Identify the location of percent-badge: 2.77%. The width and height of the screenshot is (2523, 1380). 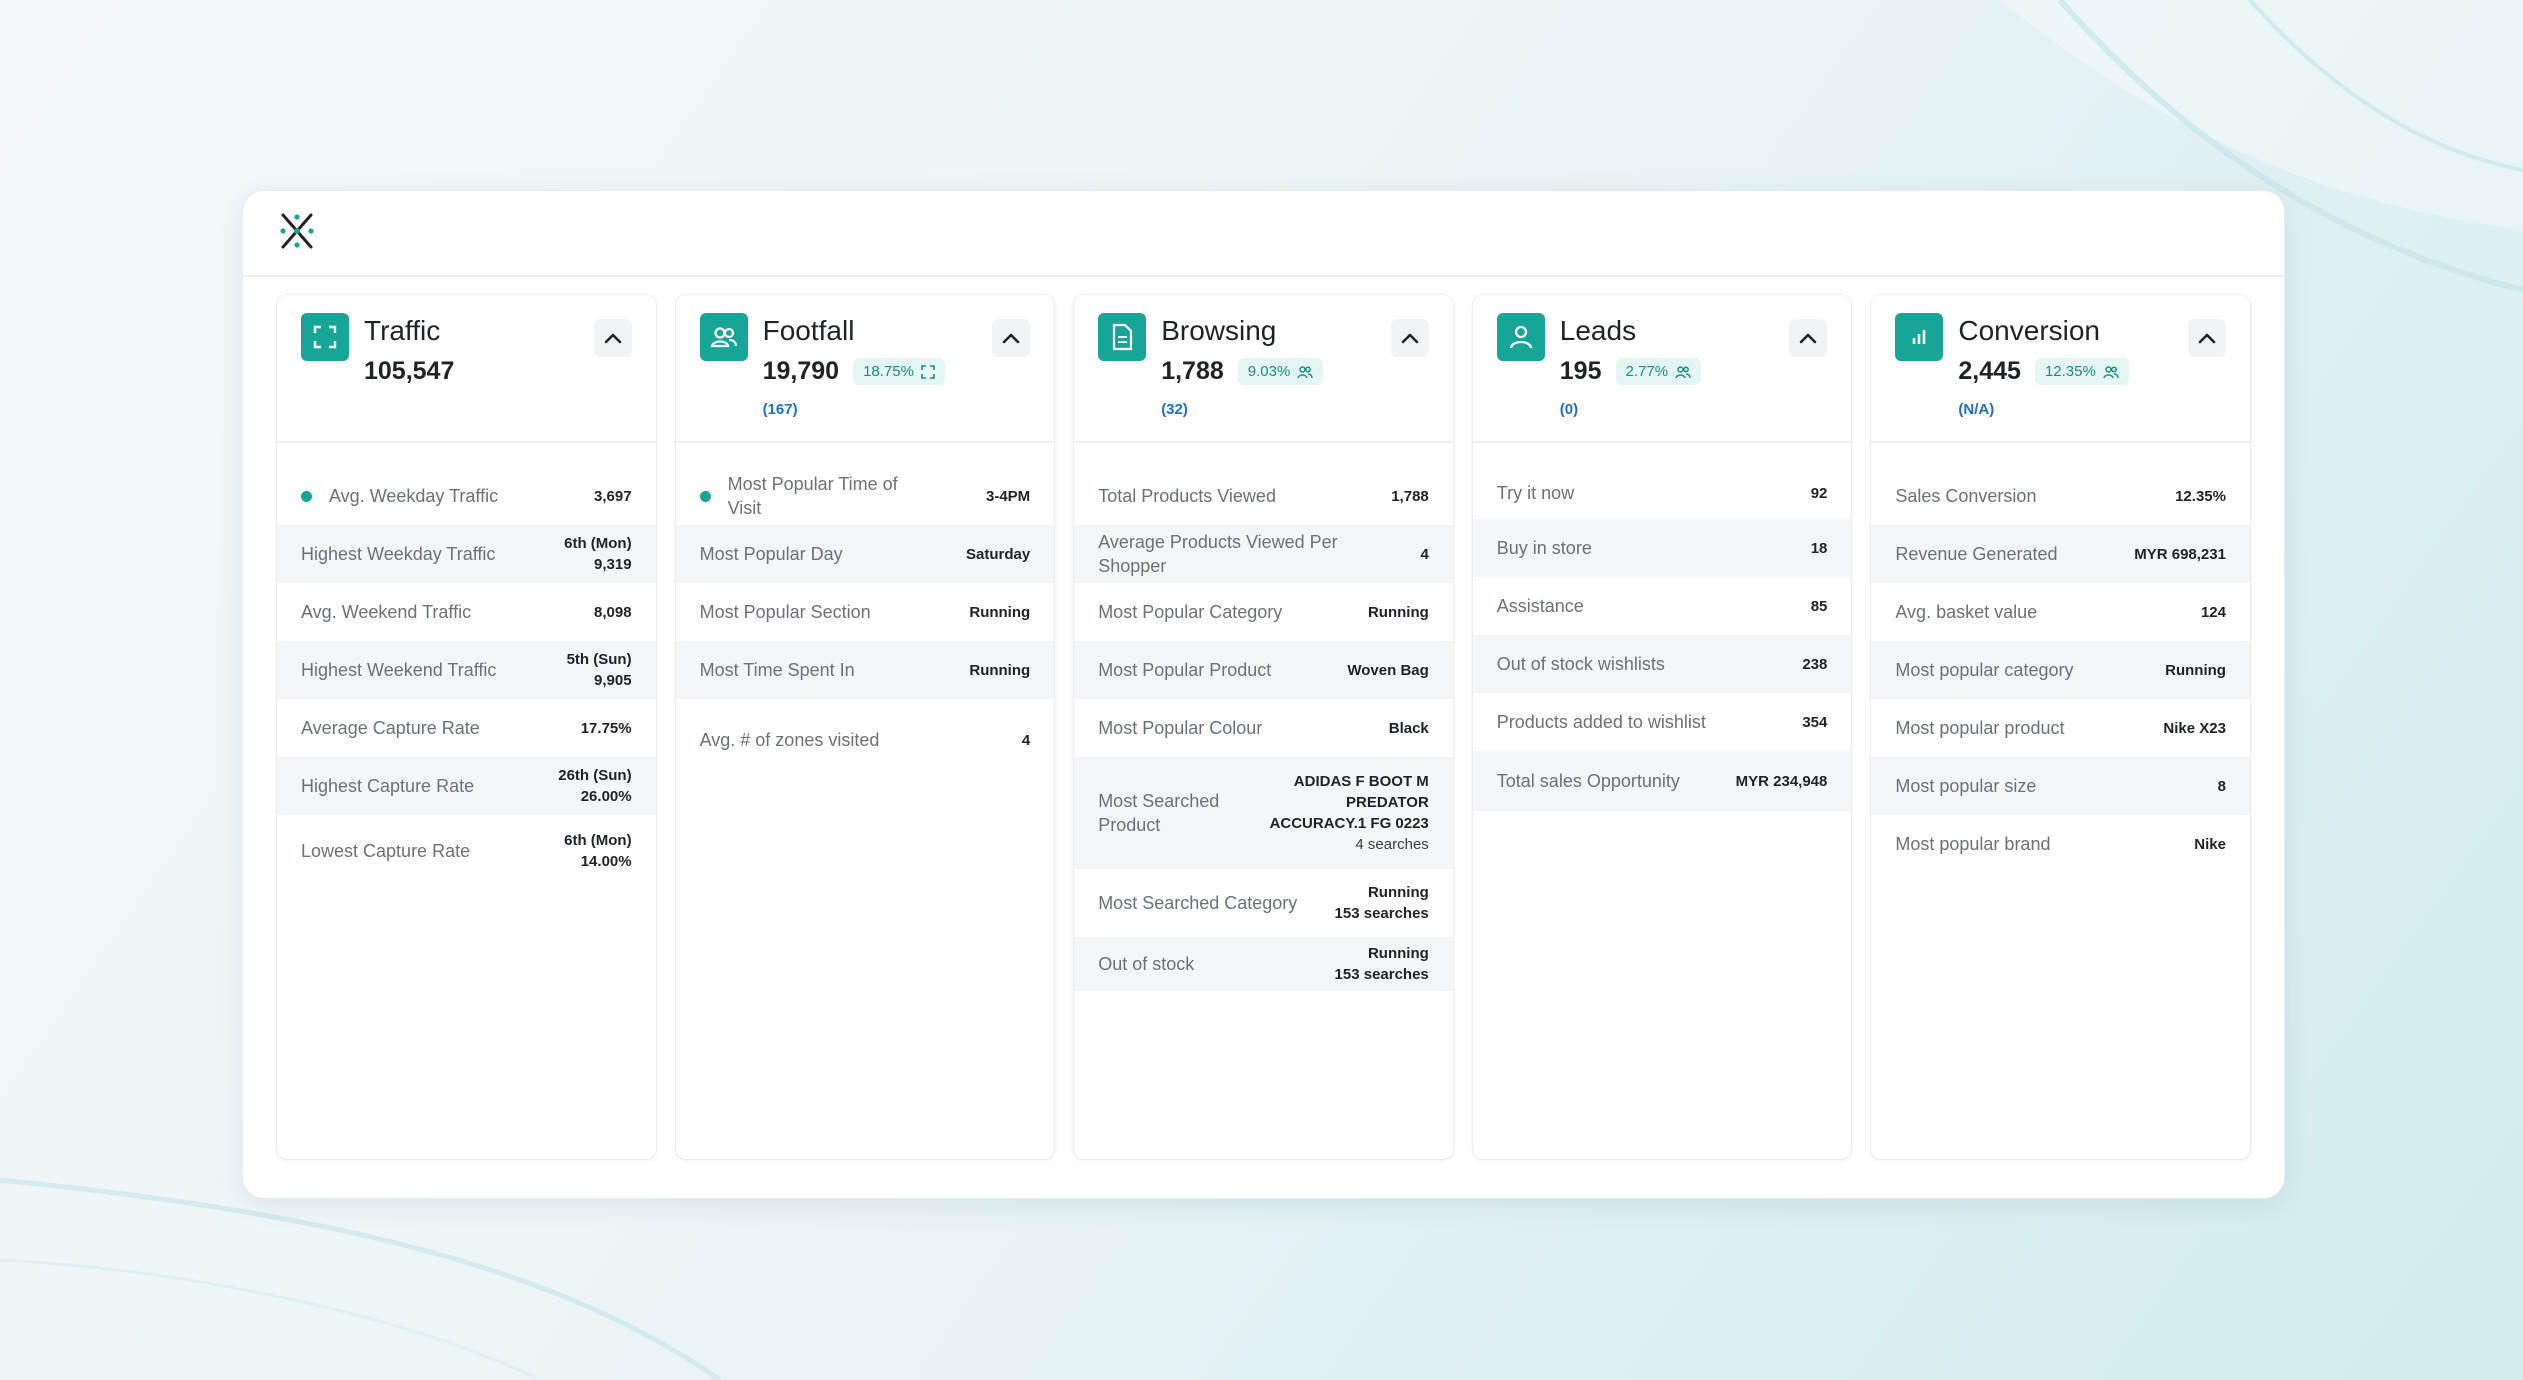
(1658, 371).